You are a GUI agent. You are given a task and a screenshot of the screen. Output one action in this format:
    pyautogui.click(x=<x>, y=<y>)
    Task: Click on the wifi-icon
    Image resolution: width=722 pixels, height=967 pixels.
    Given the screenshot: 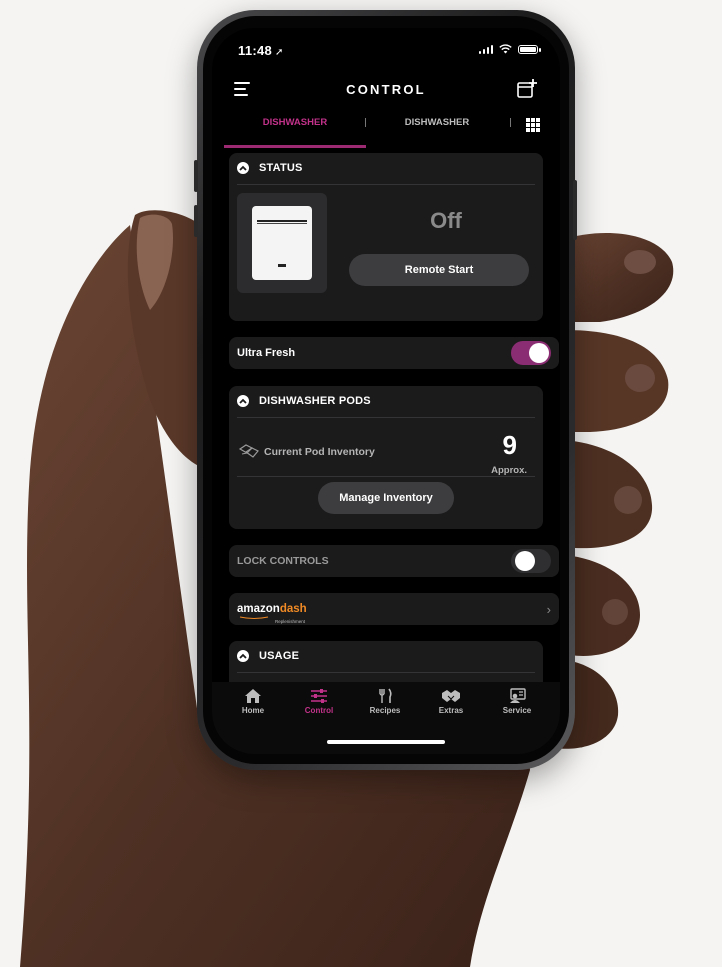 What is the action you would take?
    pyautogui.click(x=505, y=49)
    